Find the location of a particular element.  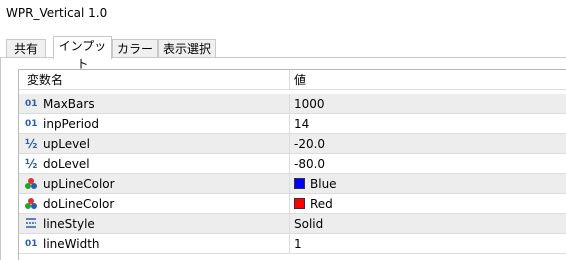

value-cell: 1 is located at coordinates (428, 244).